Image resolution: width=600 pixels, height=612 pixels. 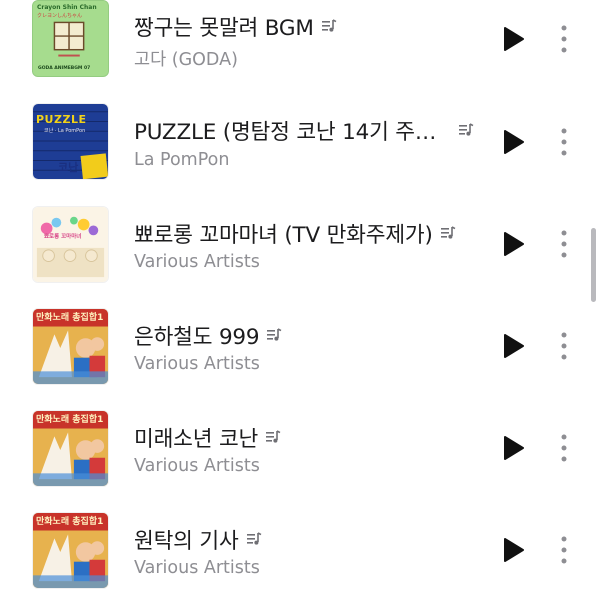 I want to click on track-artist: La PomPon, so click(x=181, y=160).